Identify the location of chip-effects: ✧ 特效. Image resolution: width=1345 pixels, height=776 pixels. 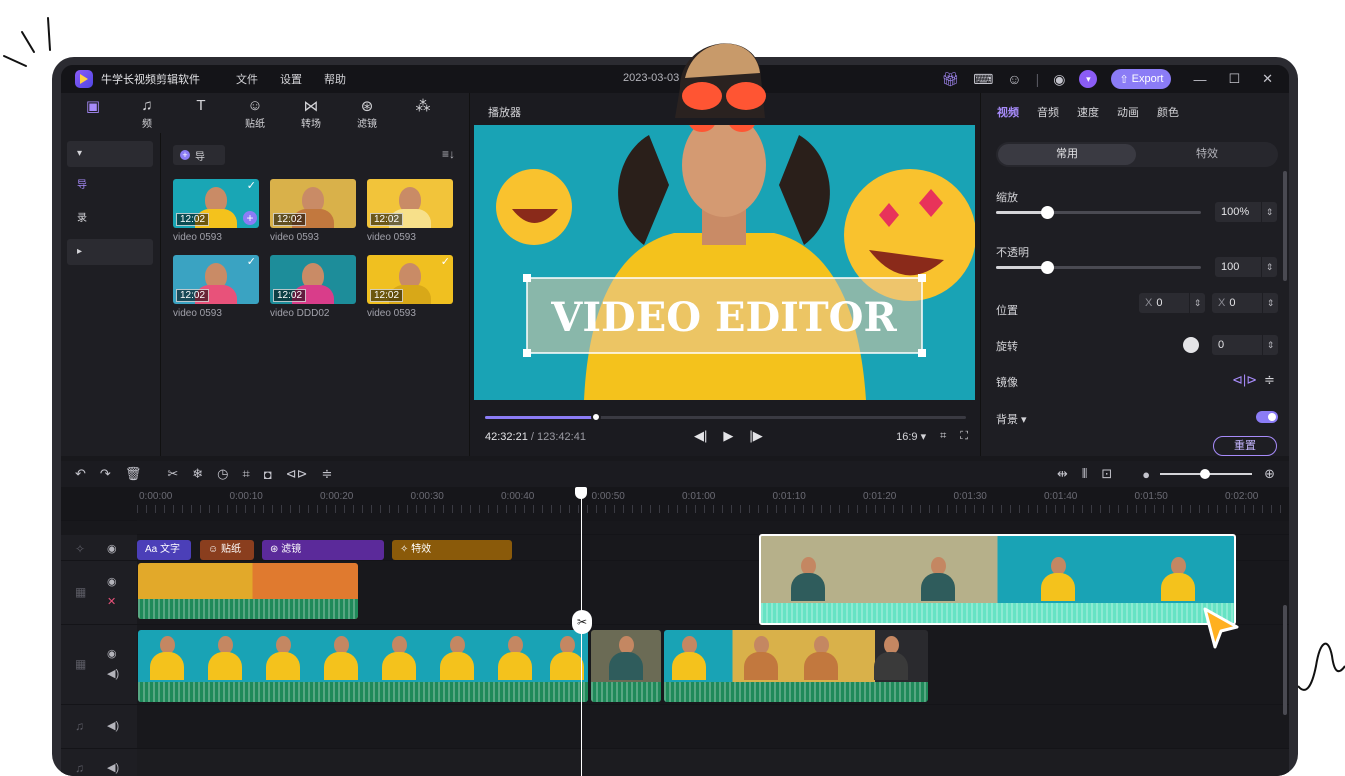
(452, 550).